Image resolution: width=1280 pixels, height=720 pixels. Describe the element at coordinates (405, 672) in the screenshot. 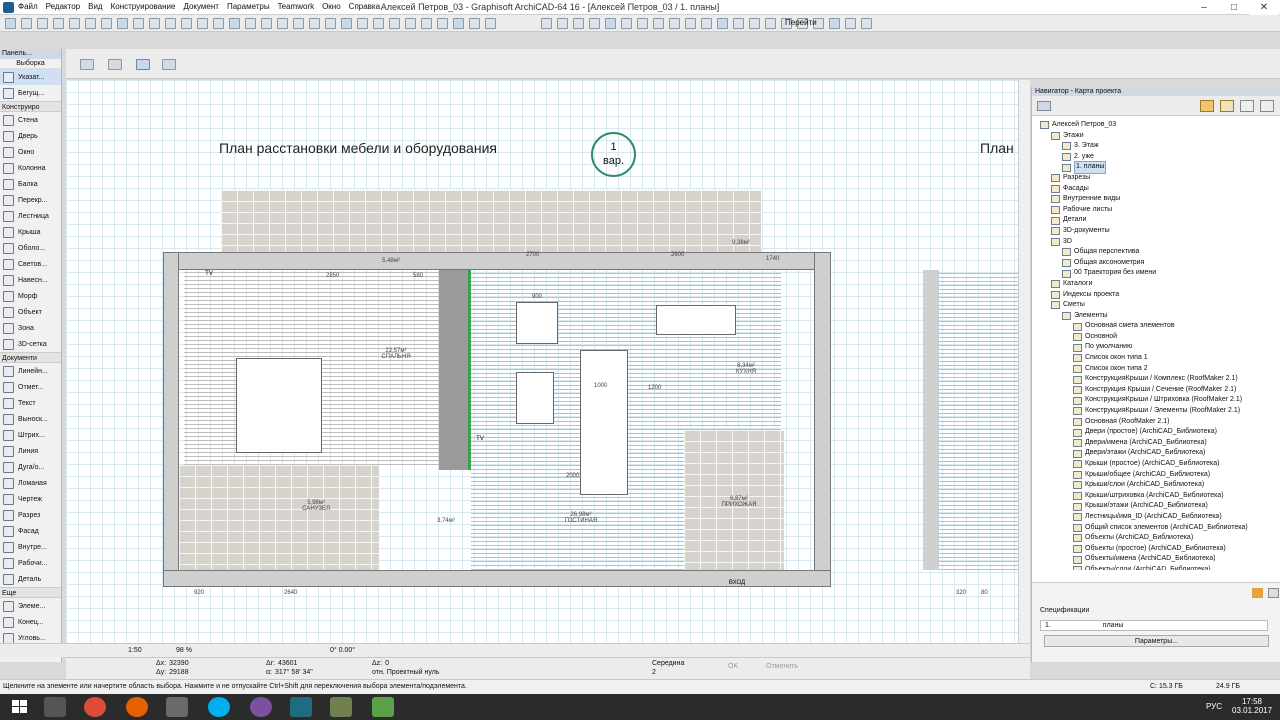

I see `z-reference: отн. Проектный нуль` at that location.